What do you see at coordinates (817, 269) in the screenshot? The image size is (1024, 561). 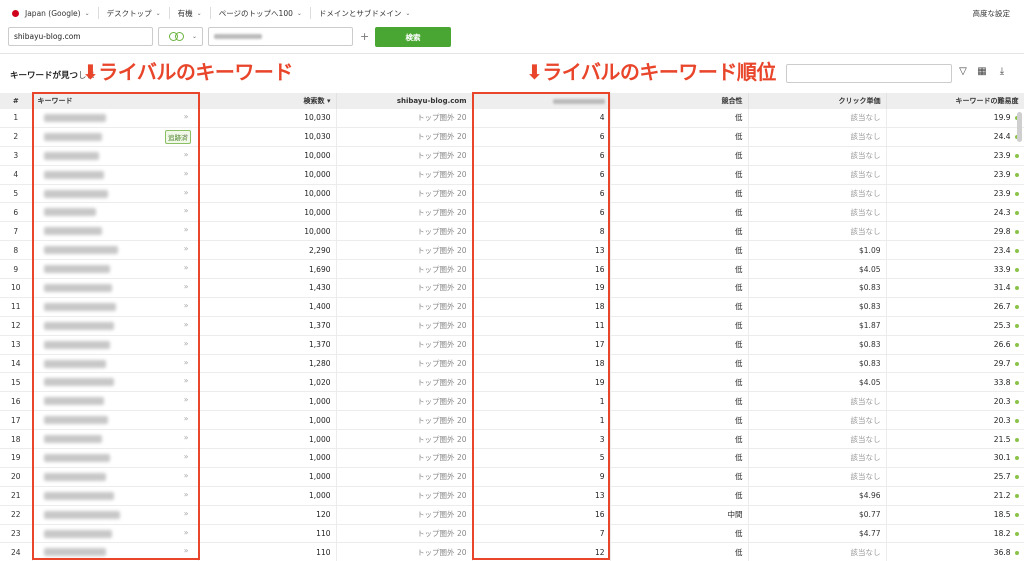 I see `cpc-cell: $4.05` at bounding box center [817, 269].